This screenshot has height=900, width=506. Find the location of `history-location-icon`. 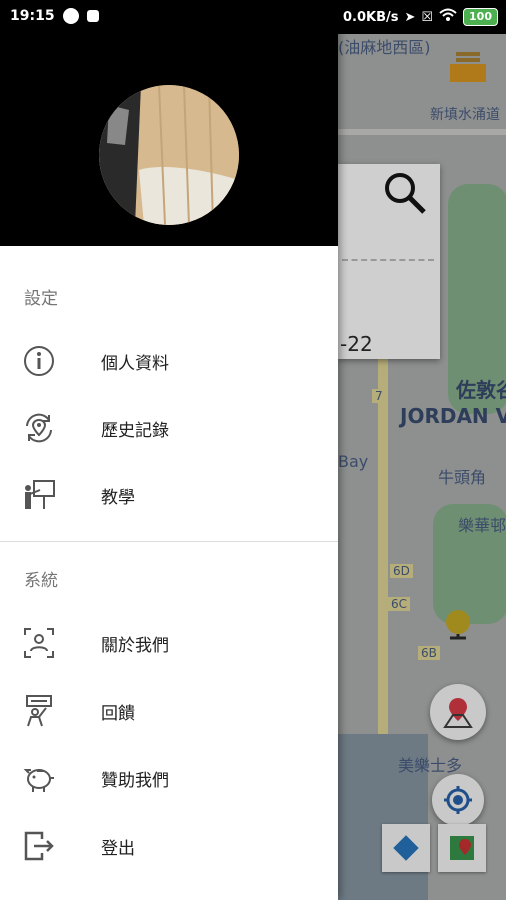

history-location-icon is located at coordinates (39, 428).